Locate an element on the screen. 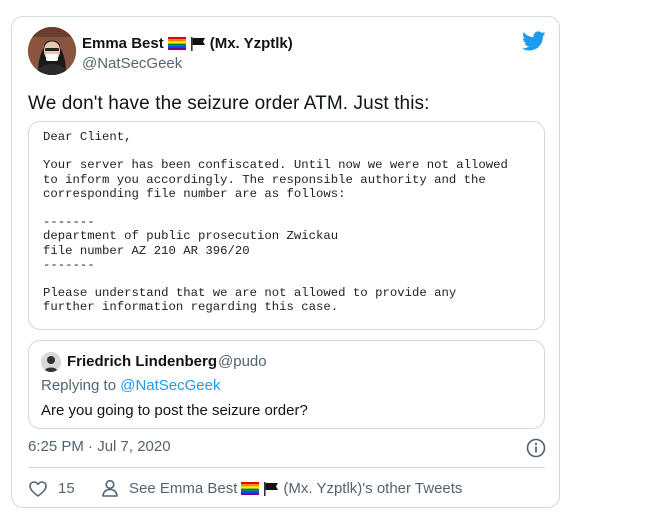 The image size is (667, 523). quoted-tweet-text: Are you going to post the seizure order? is located at coordinates (174, 410).